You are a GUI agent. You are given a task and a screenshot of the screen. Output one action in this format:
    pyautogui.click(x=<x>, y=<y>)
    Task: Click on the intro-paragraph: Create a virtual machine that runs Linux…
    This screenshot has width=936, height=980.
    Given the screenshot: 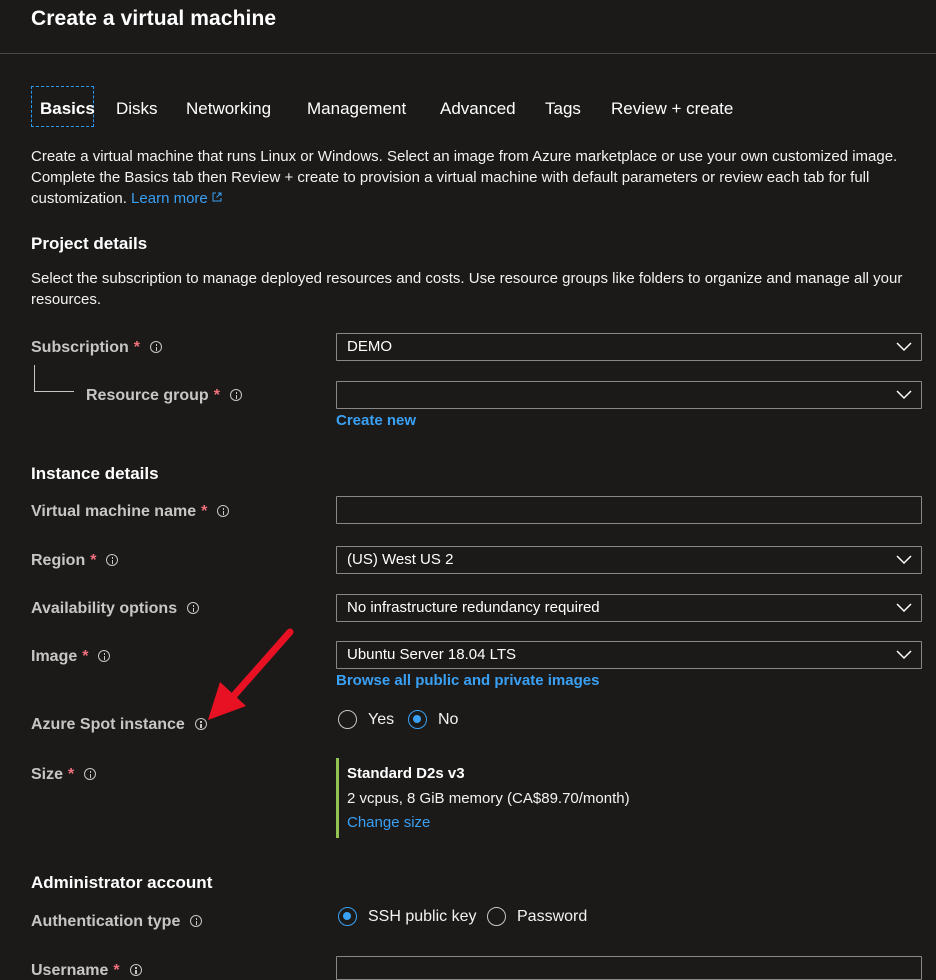 What is the action you would take?
    pyautogui.click(x=476, y=177)
    